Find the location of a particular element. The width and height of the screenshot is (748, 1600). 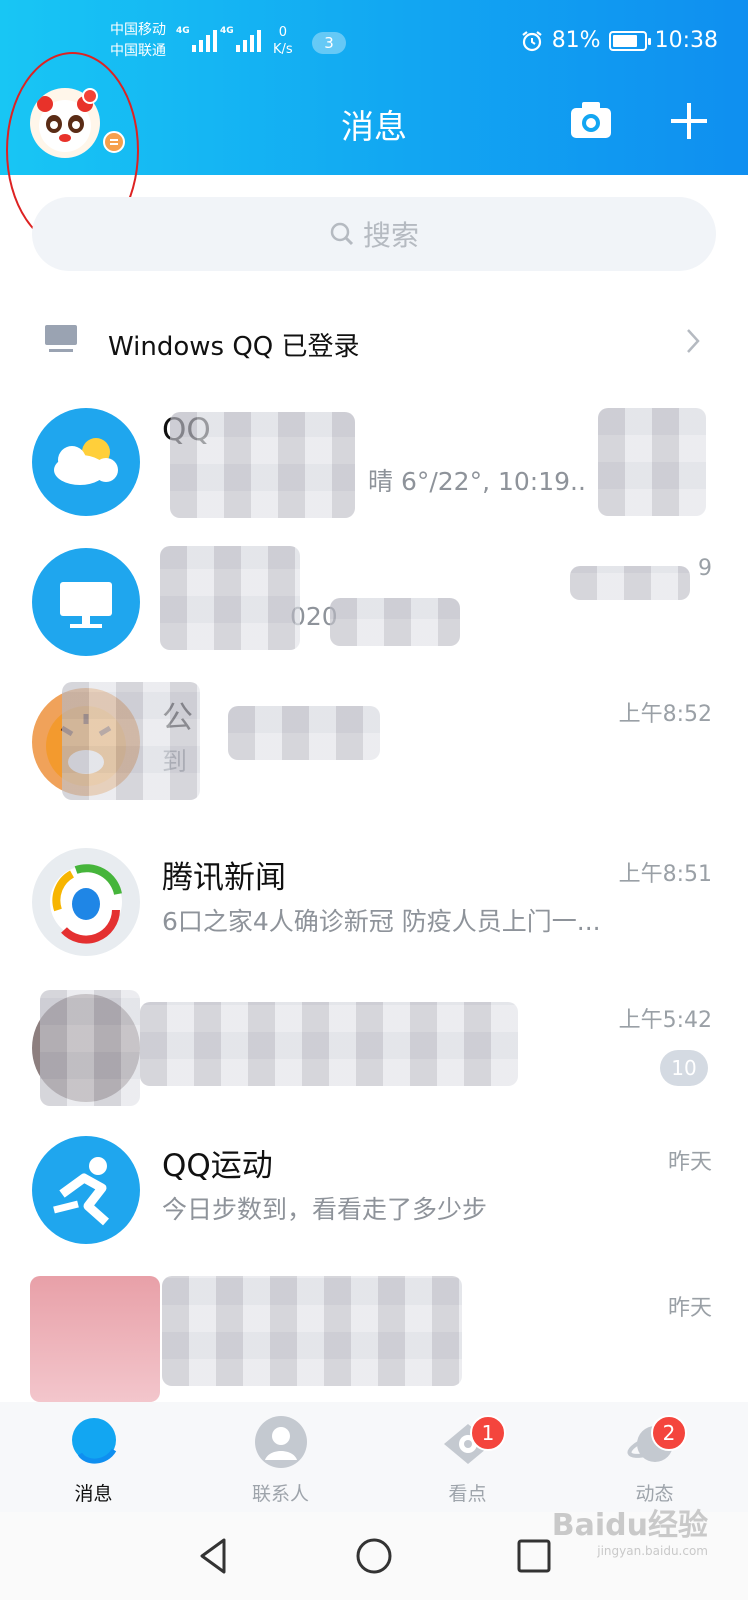

conversation-time: 上午8:52 is located at coordinates (665, 714).